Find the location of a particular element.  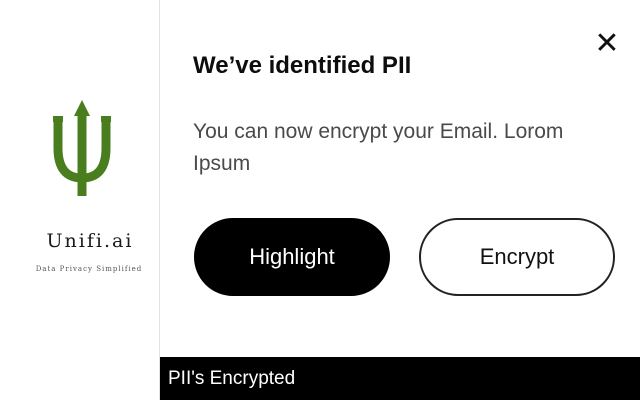

encrypt-button: Encrypt is located at coordinates (517, 257).